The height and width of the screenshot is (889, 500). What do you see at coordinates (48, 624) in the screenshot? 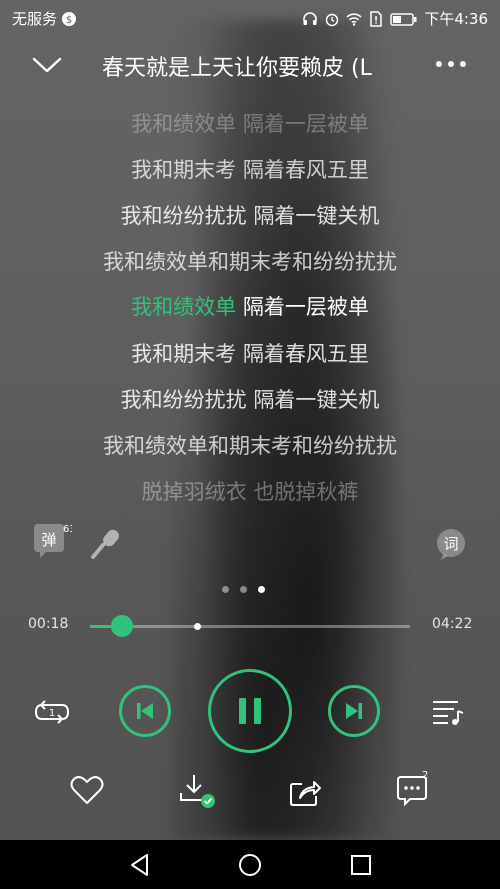
I see `elapsed-time: 00:18` at bounding box center [48, 624].